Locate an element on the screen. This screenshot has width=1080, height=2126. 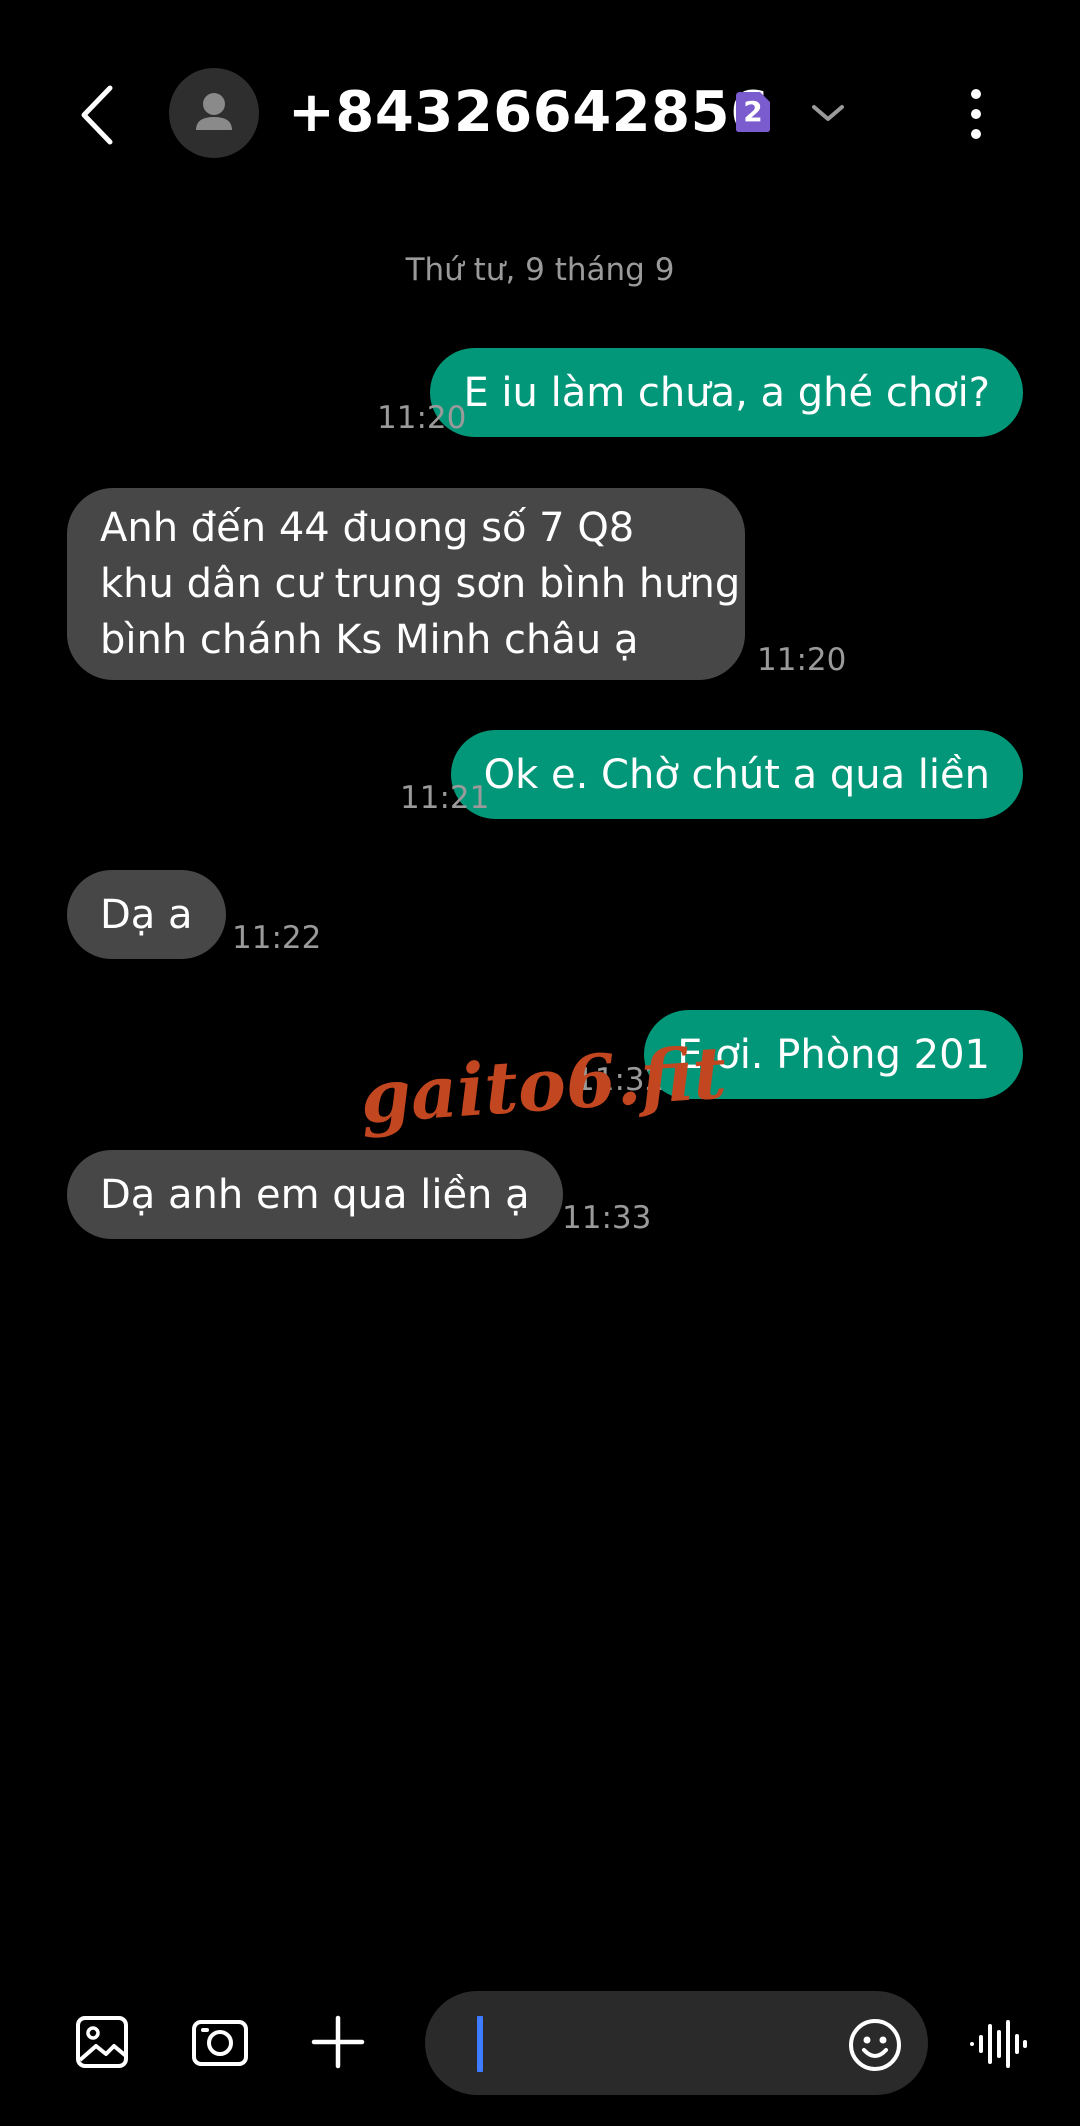
outgoing-message-bubble: Ok e. Chờ chút a qua liền is located at coordinates (736, 774).